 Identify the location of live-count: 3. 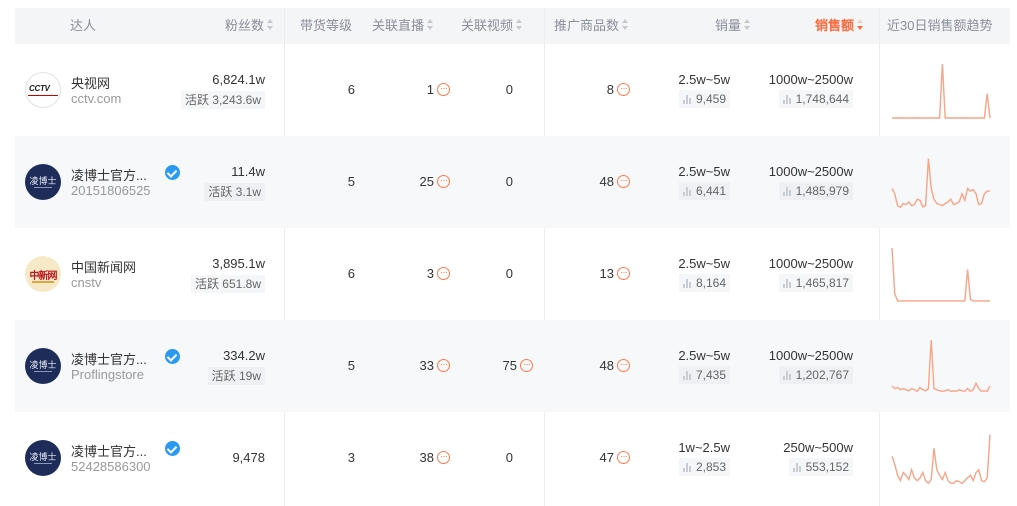
(417, 273).